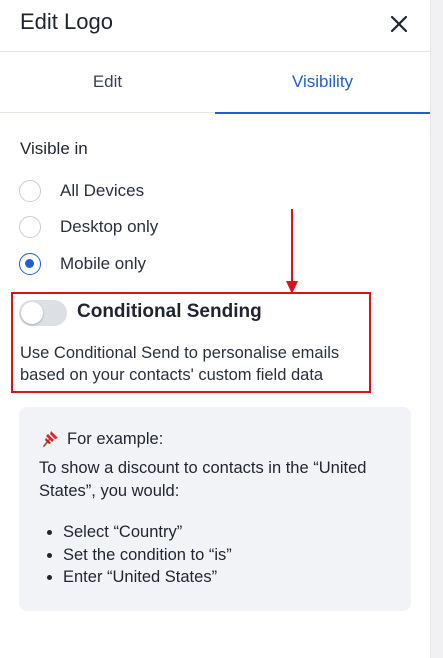 This screenshot has height=658, width=443. I want to click on close-icon, so click(399, 24).